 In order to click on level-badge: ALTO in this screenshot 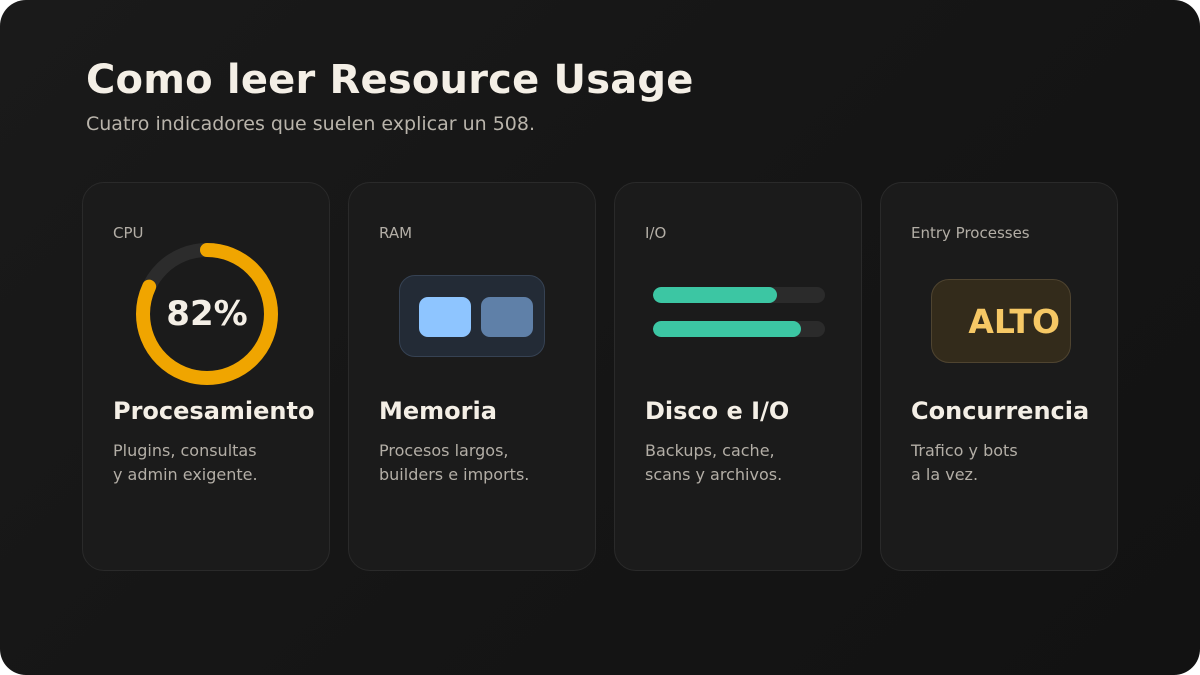, I will do `click(1001, 321)`.